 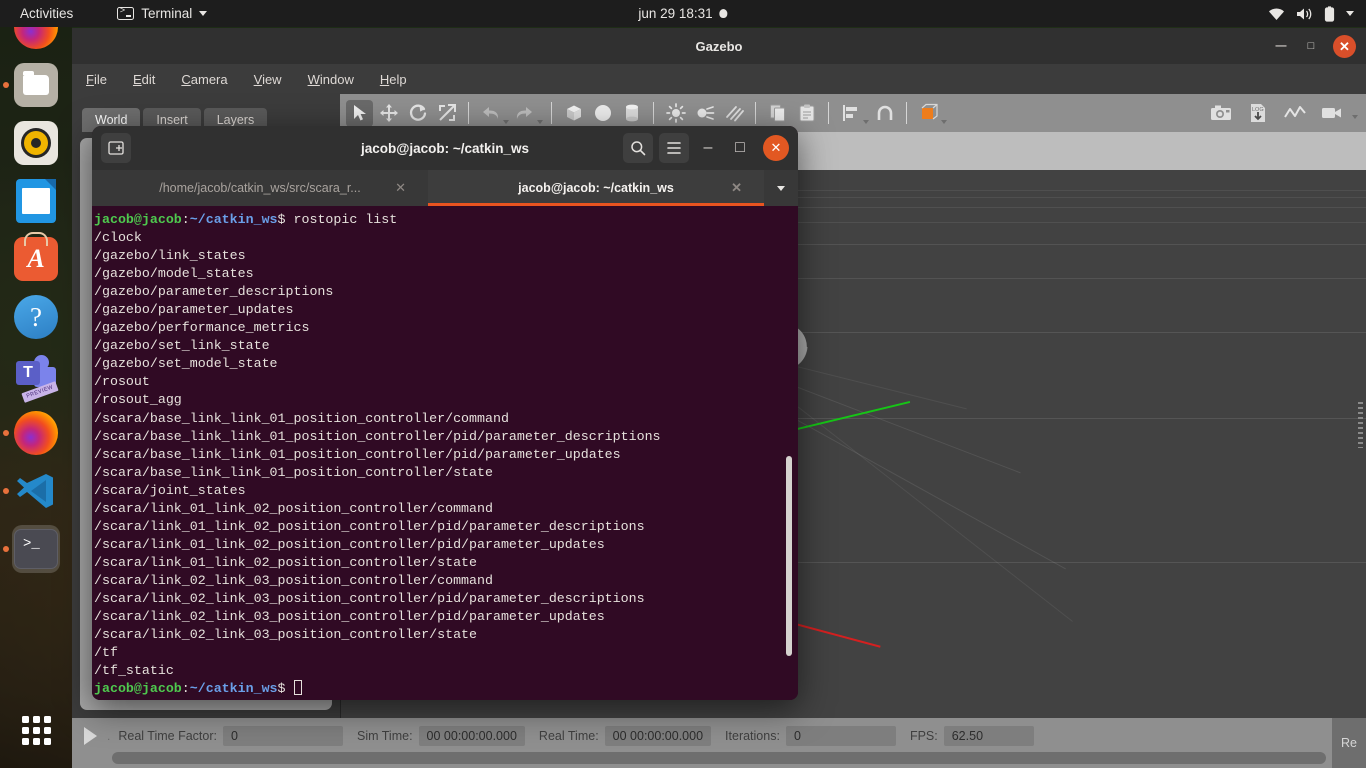 I want to click on dock-item-files, so click(x=36, y=85).